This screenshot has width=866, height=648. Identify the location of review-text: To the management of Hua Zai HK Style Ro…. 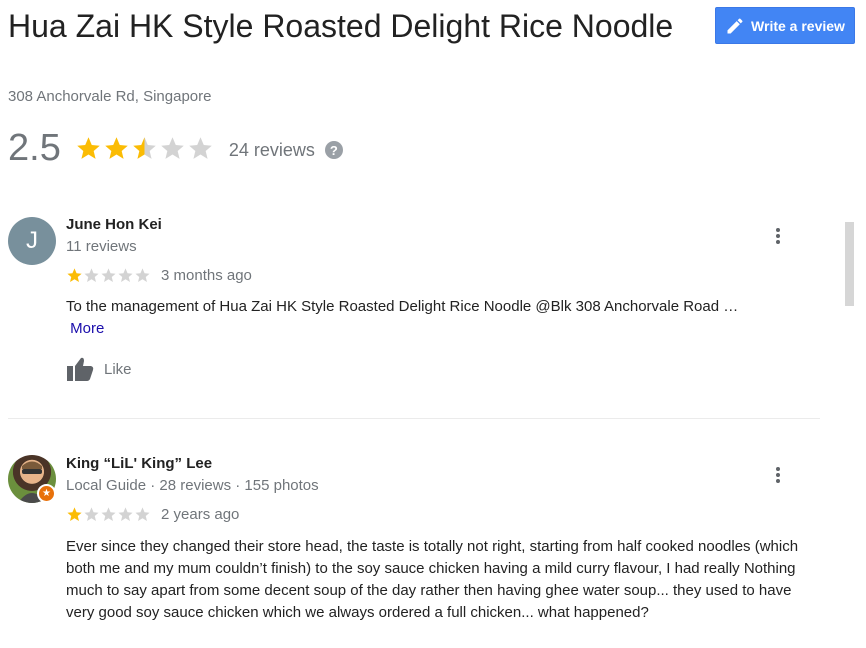
(438, 318).